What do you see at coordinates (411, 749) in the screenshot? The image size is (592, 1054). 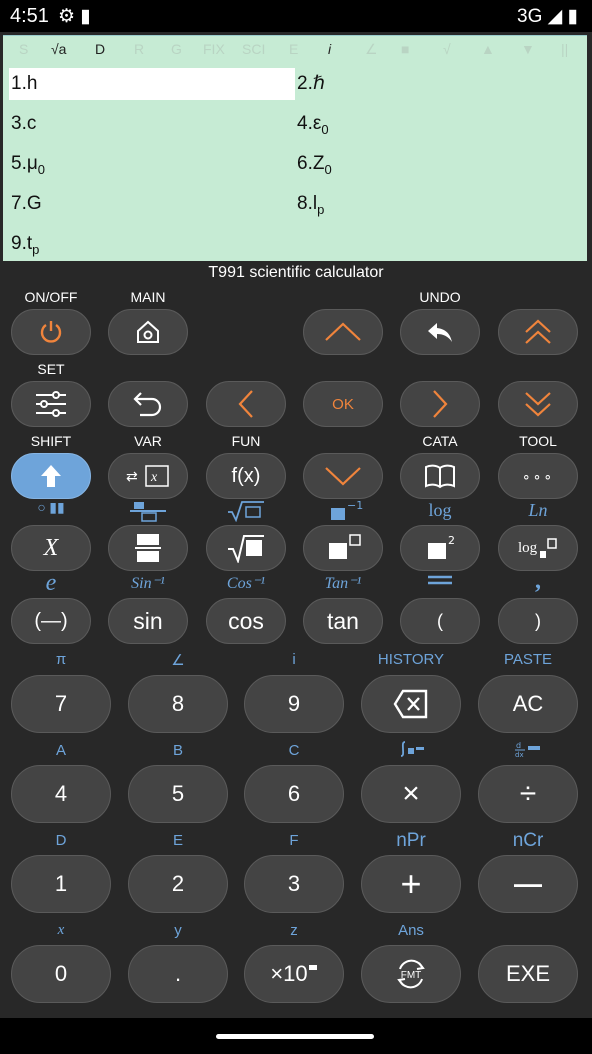 I see `label-integral` at bounding box center [411, 749].